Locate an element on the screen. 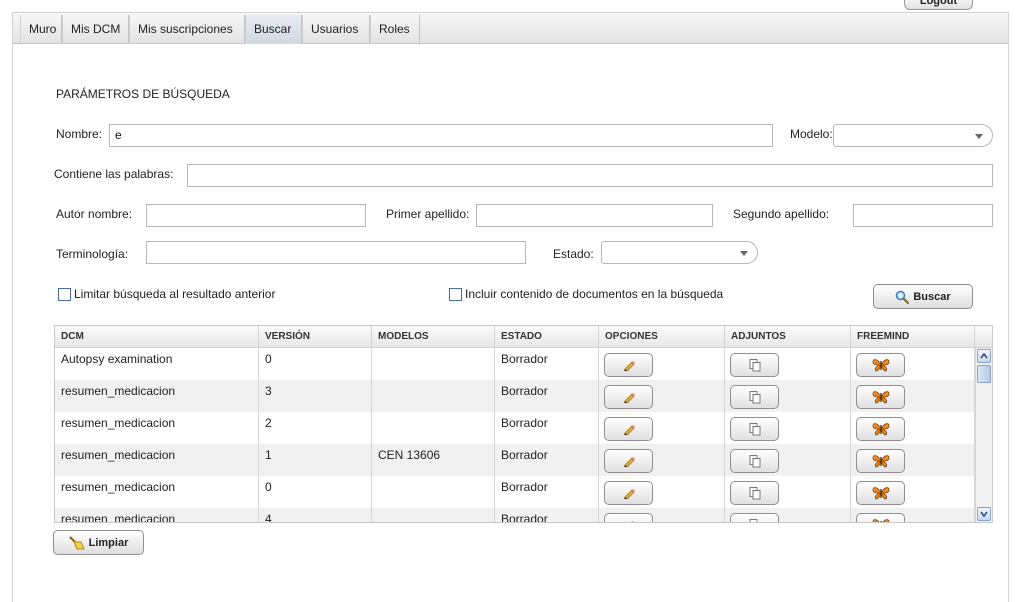 This screenshot has width=1031, height=602. nombre-input: e is located at coordinates (441, 135).